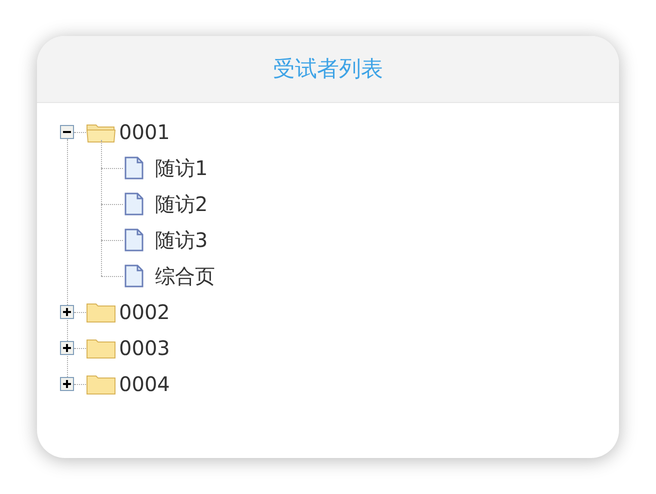 The width and height of the screenshot is (656, 494). Describe the element at coordinates (181, 204) in the screenshot. I see `tree-item: 随访2` at that location.